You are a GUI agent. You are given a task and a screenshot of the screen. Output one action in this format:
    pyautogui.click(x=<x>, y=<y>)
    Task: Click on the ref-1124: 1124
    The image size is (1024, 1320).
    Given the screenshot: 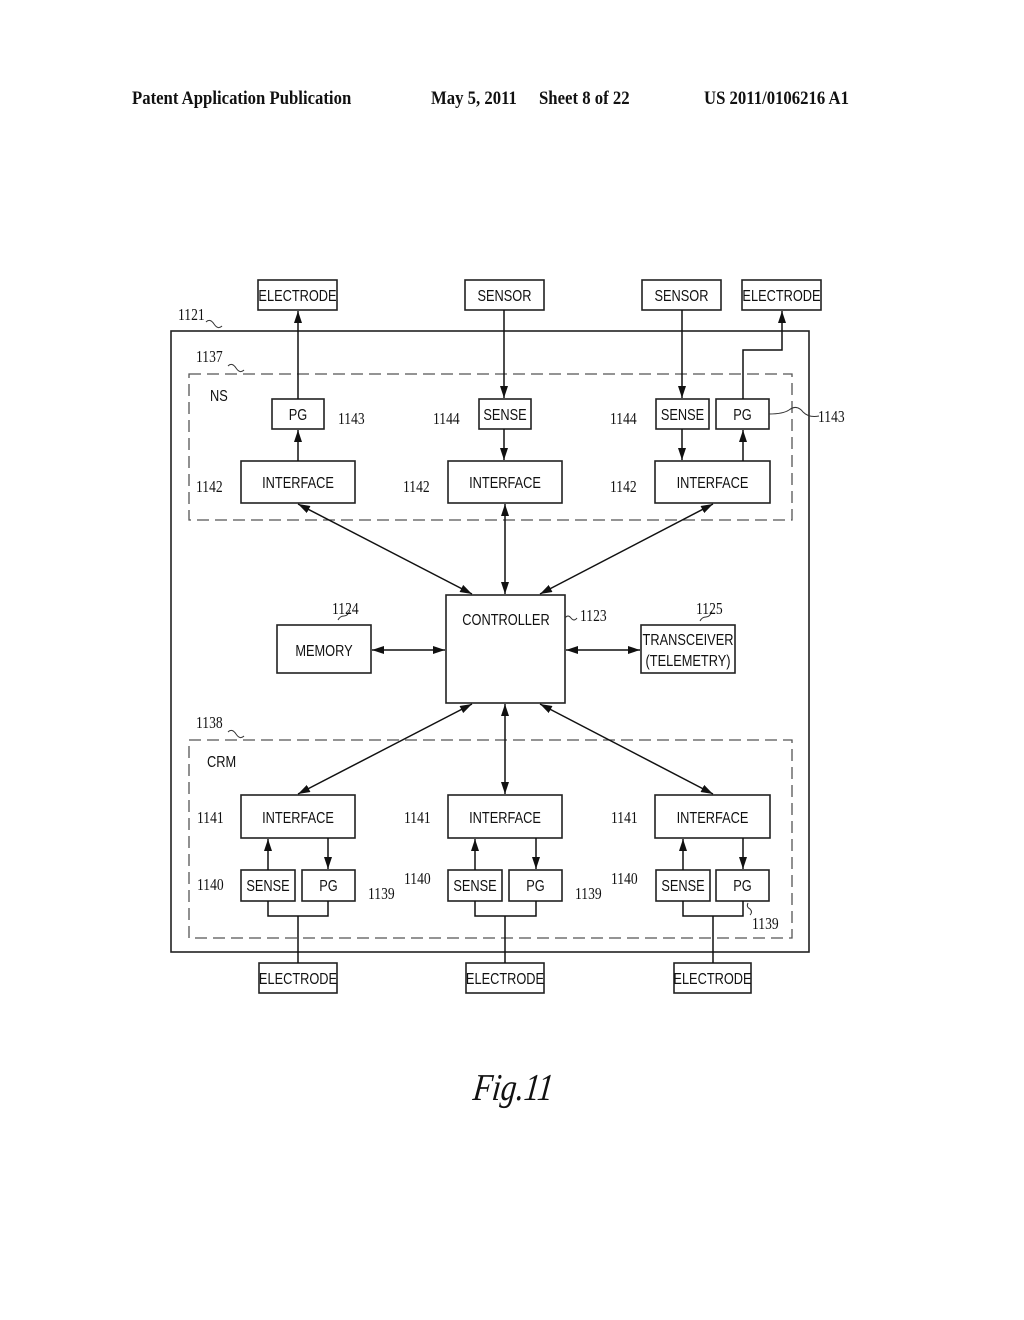 What is the action you would take?
    pyautogui.click(x=345, y=609)
    